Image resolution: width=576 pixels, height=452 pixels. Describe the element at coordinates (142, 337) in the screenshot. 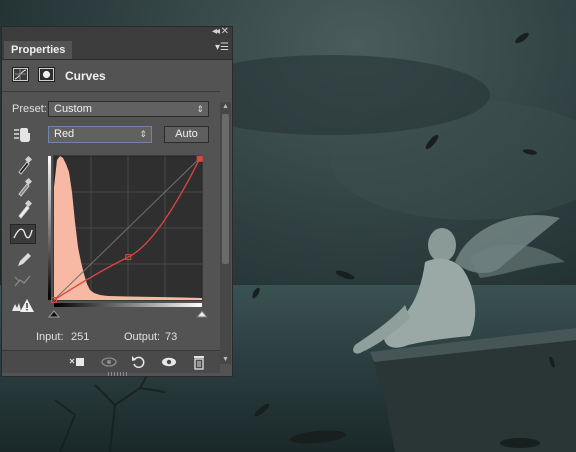

I see `output-label: Output:` at that location.